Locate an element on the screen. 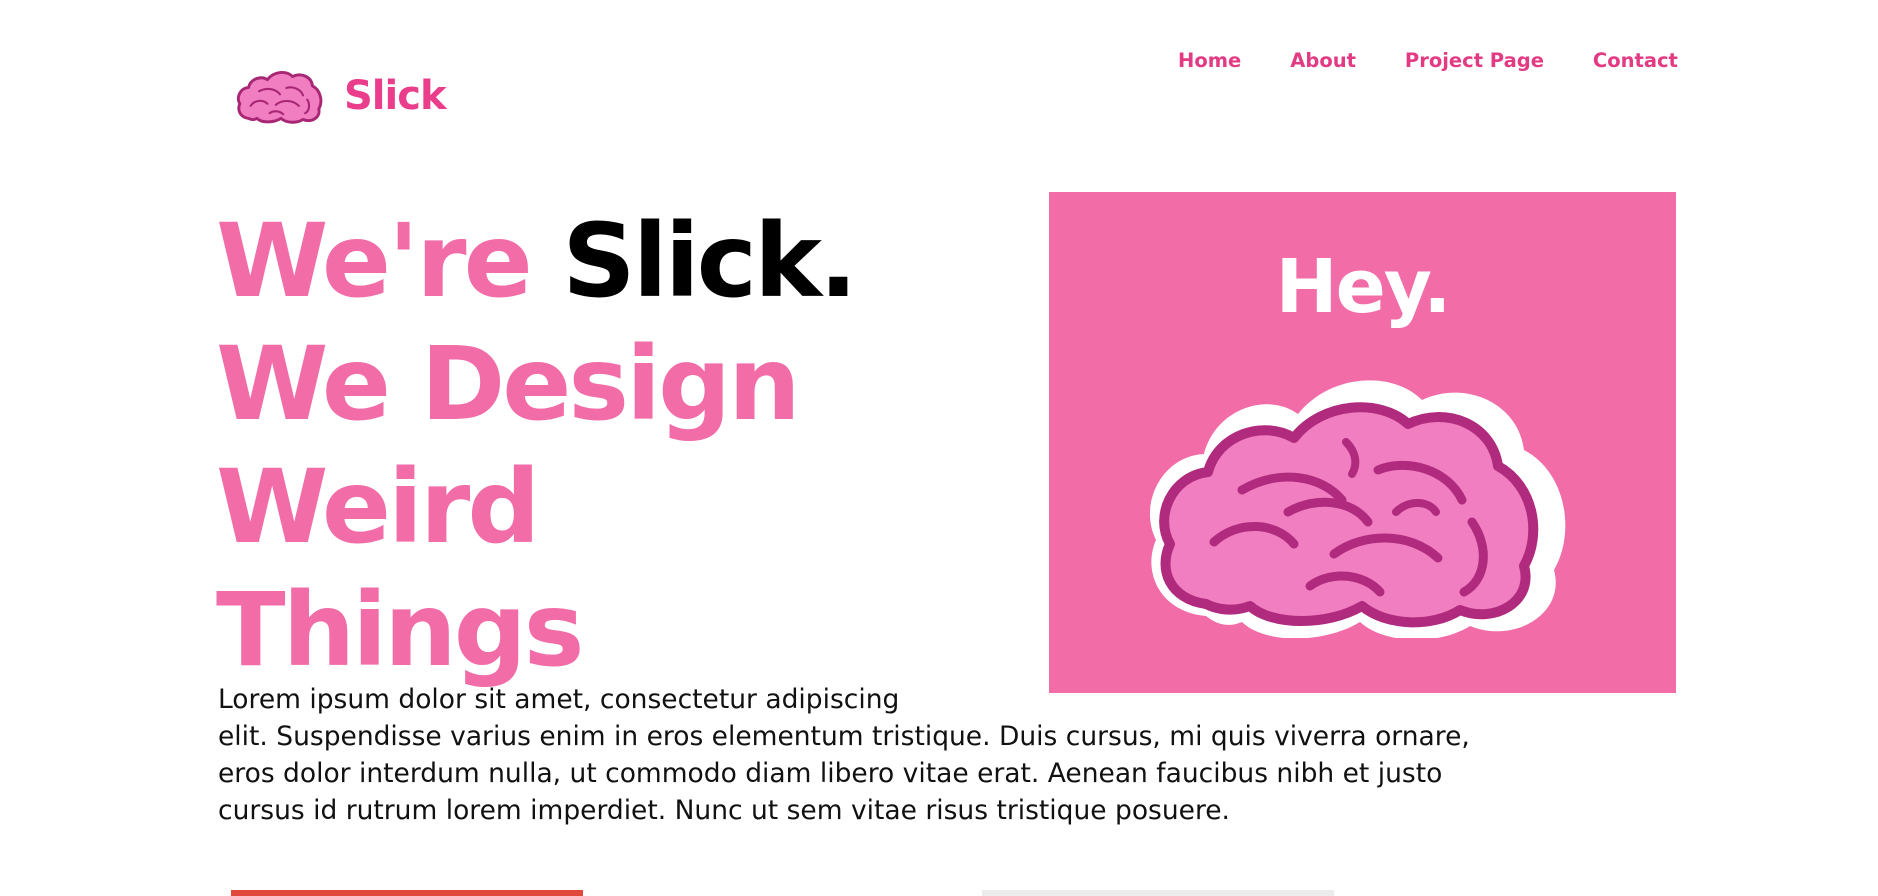 This screenshot has width=1878, height=896. hero-title-line-3: Weird is located at coordinates (378, 507).